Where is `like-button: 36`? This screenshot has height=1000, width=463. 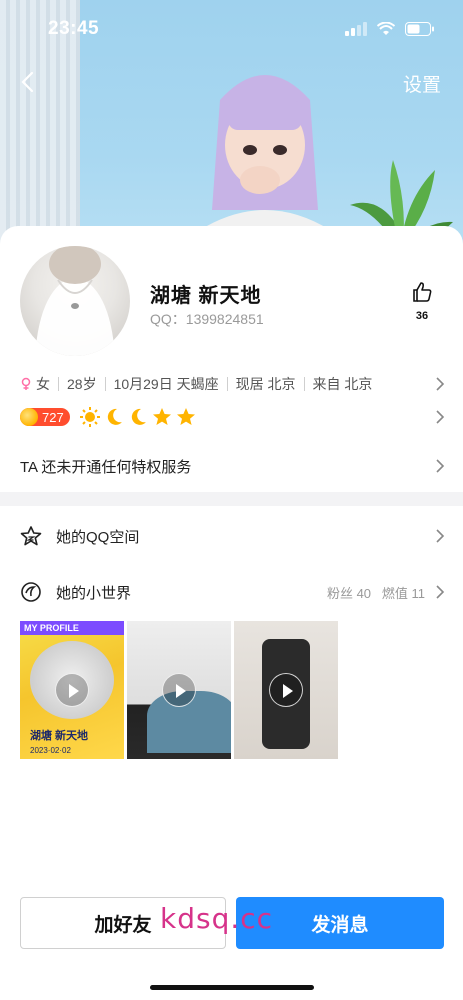
like-button: 36 is located at coordinates (422, 301).